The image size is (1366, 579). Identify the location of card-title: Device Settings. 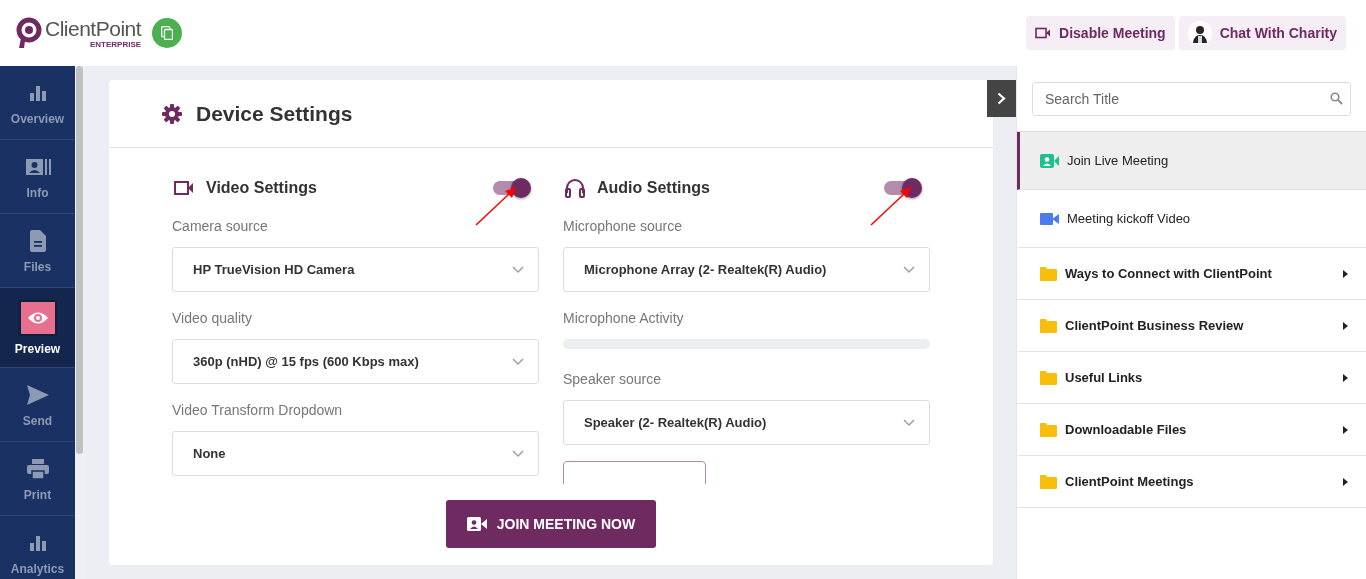
(274, 113).